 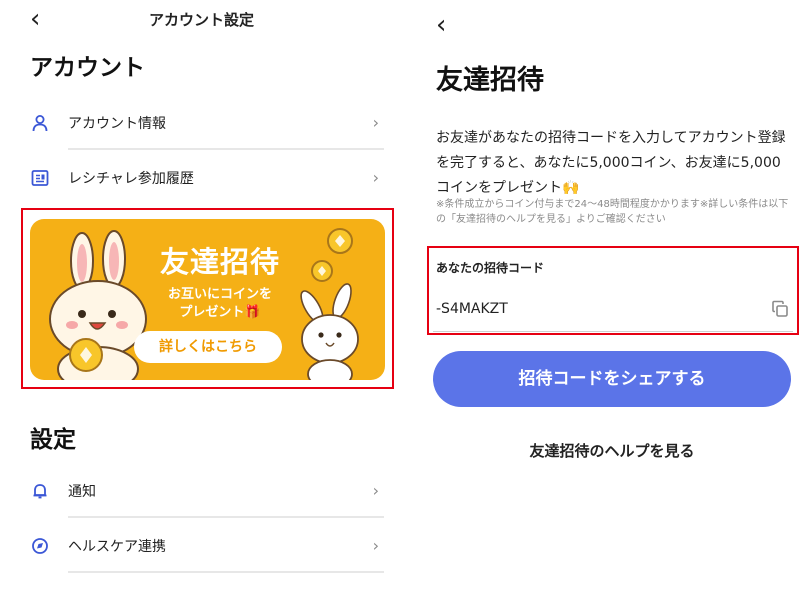 What do you see at coordinates (780, 309) in the screenshot?
I see `copy-icon` at bounding box center [780, 309].